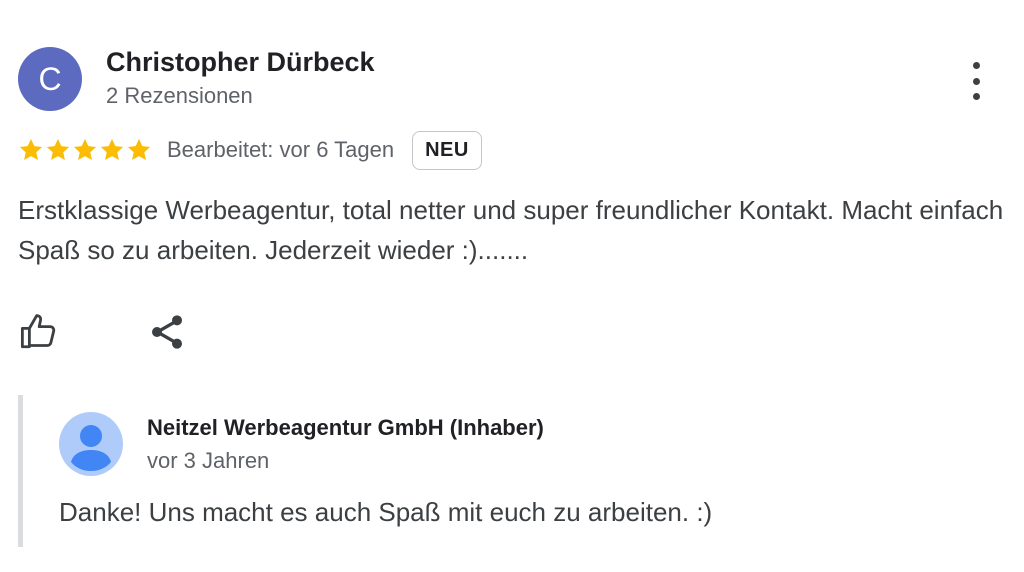  I want to click on like-button, so click(39, 331).